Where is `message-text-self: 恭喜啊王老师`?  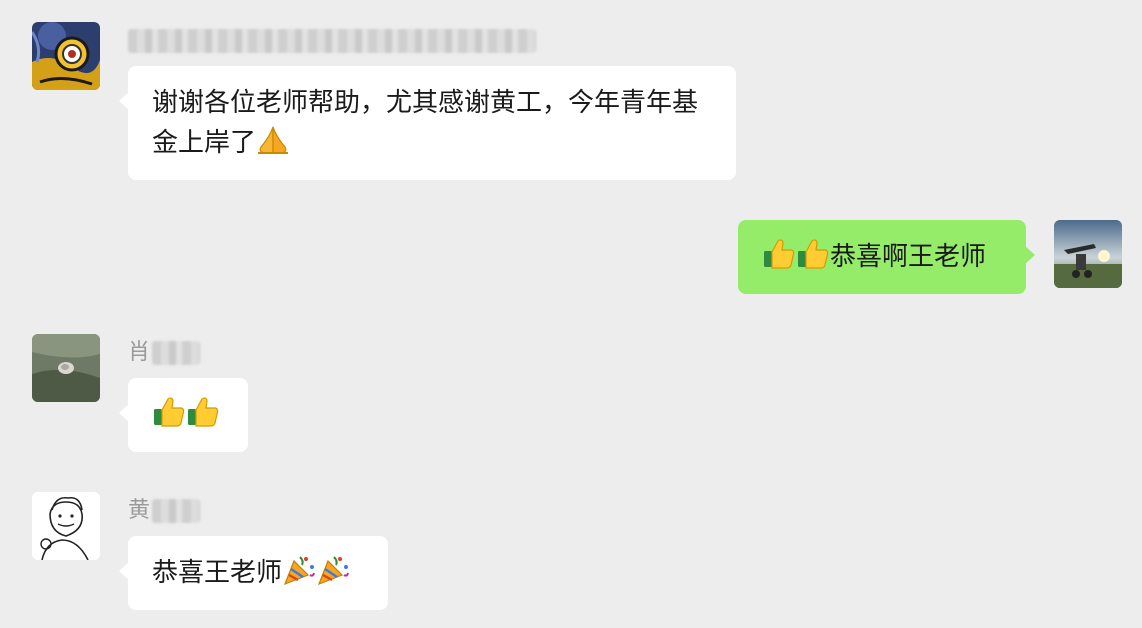
message-text-self: 恭喜啊王老师 is located at coordinates (908, 257).